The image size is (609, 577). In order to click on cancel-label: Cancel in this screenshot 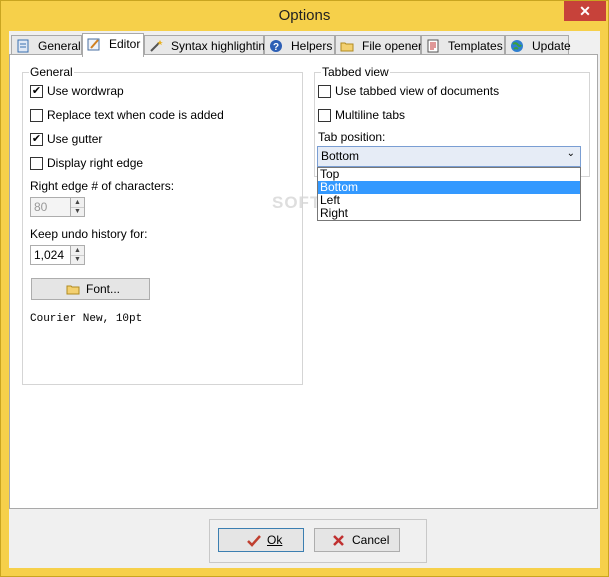, I will do `click(371, 540)`.